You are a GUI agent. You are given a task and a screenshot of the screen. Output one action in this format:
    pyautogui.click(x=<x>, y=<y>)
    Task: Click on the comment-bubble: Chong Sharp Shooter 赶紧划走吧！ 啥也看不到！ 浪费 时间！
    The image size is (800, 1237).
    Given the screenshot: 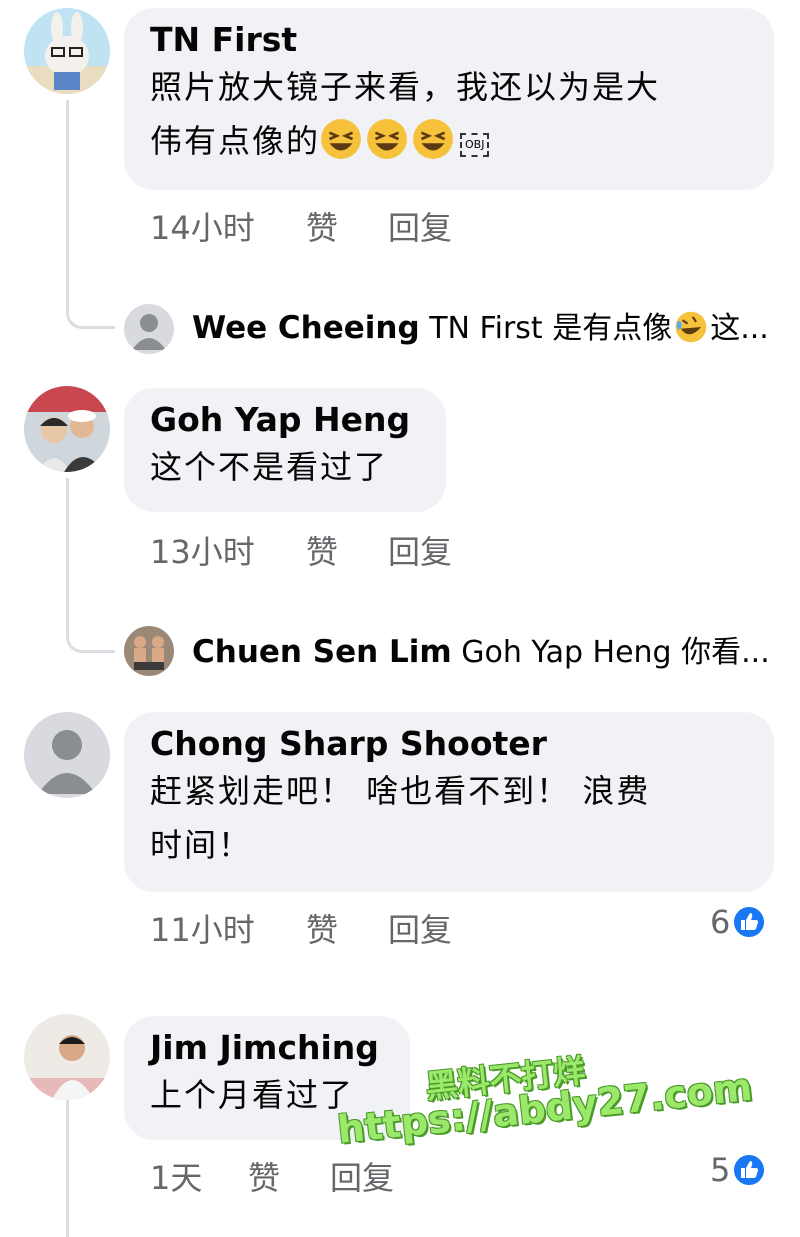 What is the action you would take?
    pyautogui.click(x=449, y=802)
    